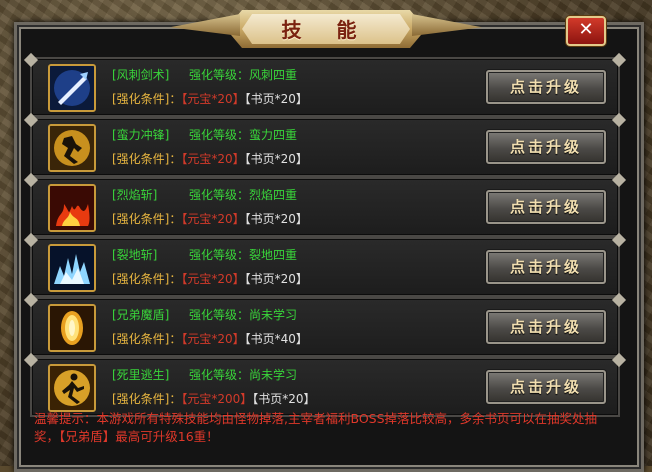 The image size is (652, 472). I want to click on window-title: 技 能, so click(326, 30).